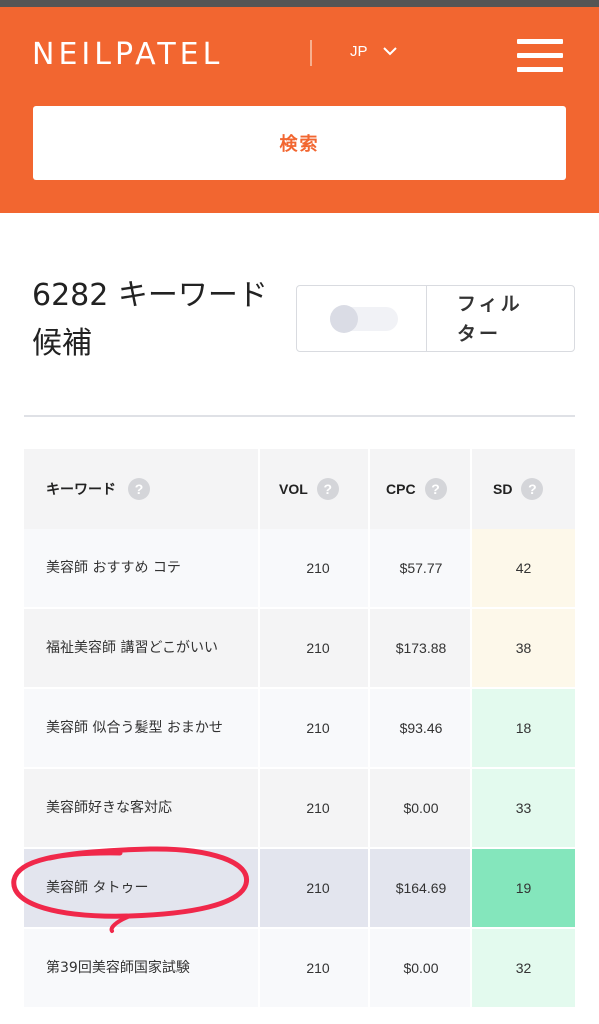  Describe the element at coordinates (435, 318) in the screenshot. I see `filter-panel: フィルター` at that location.